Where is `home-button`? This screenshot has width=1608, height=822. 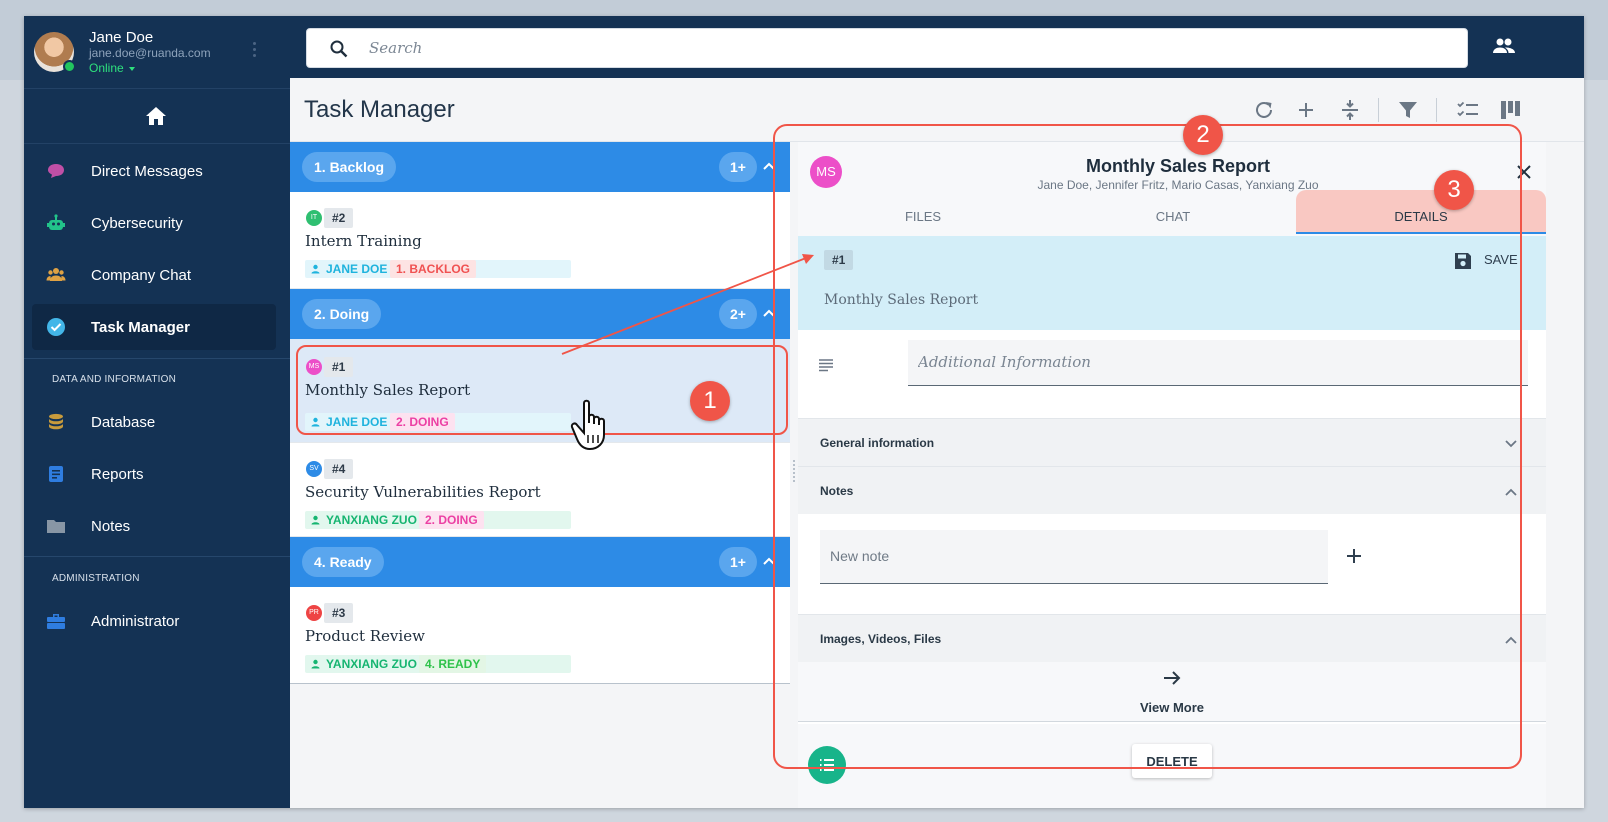
home-button is located at coordinates (157, 116).